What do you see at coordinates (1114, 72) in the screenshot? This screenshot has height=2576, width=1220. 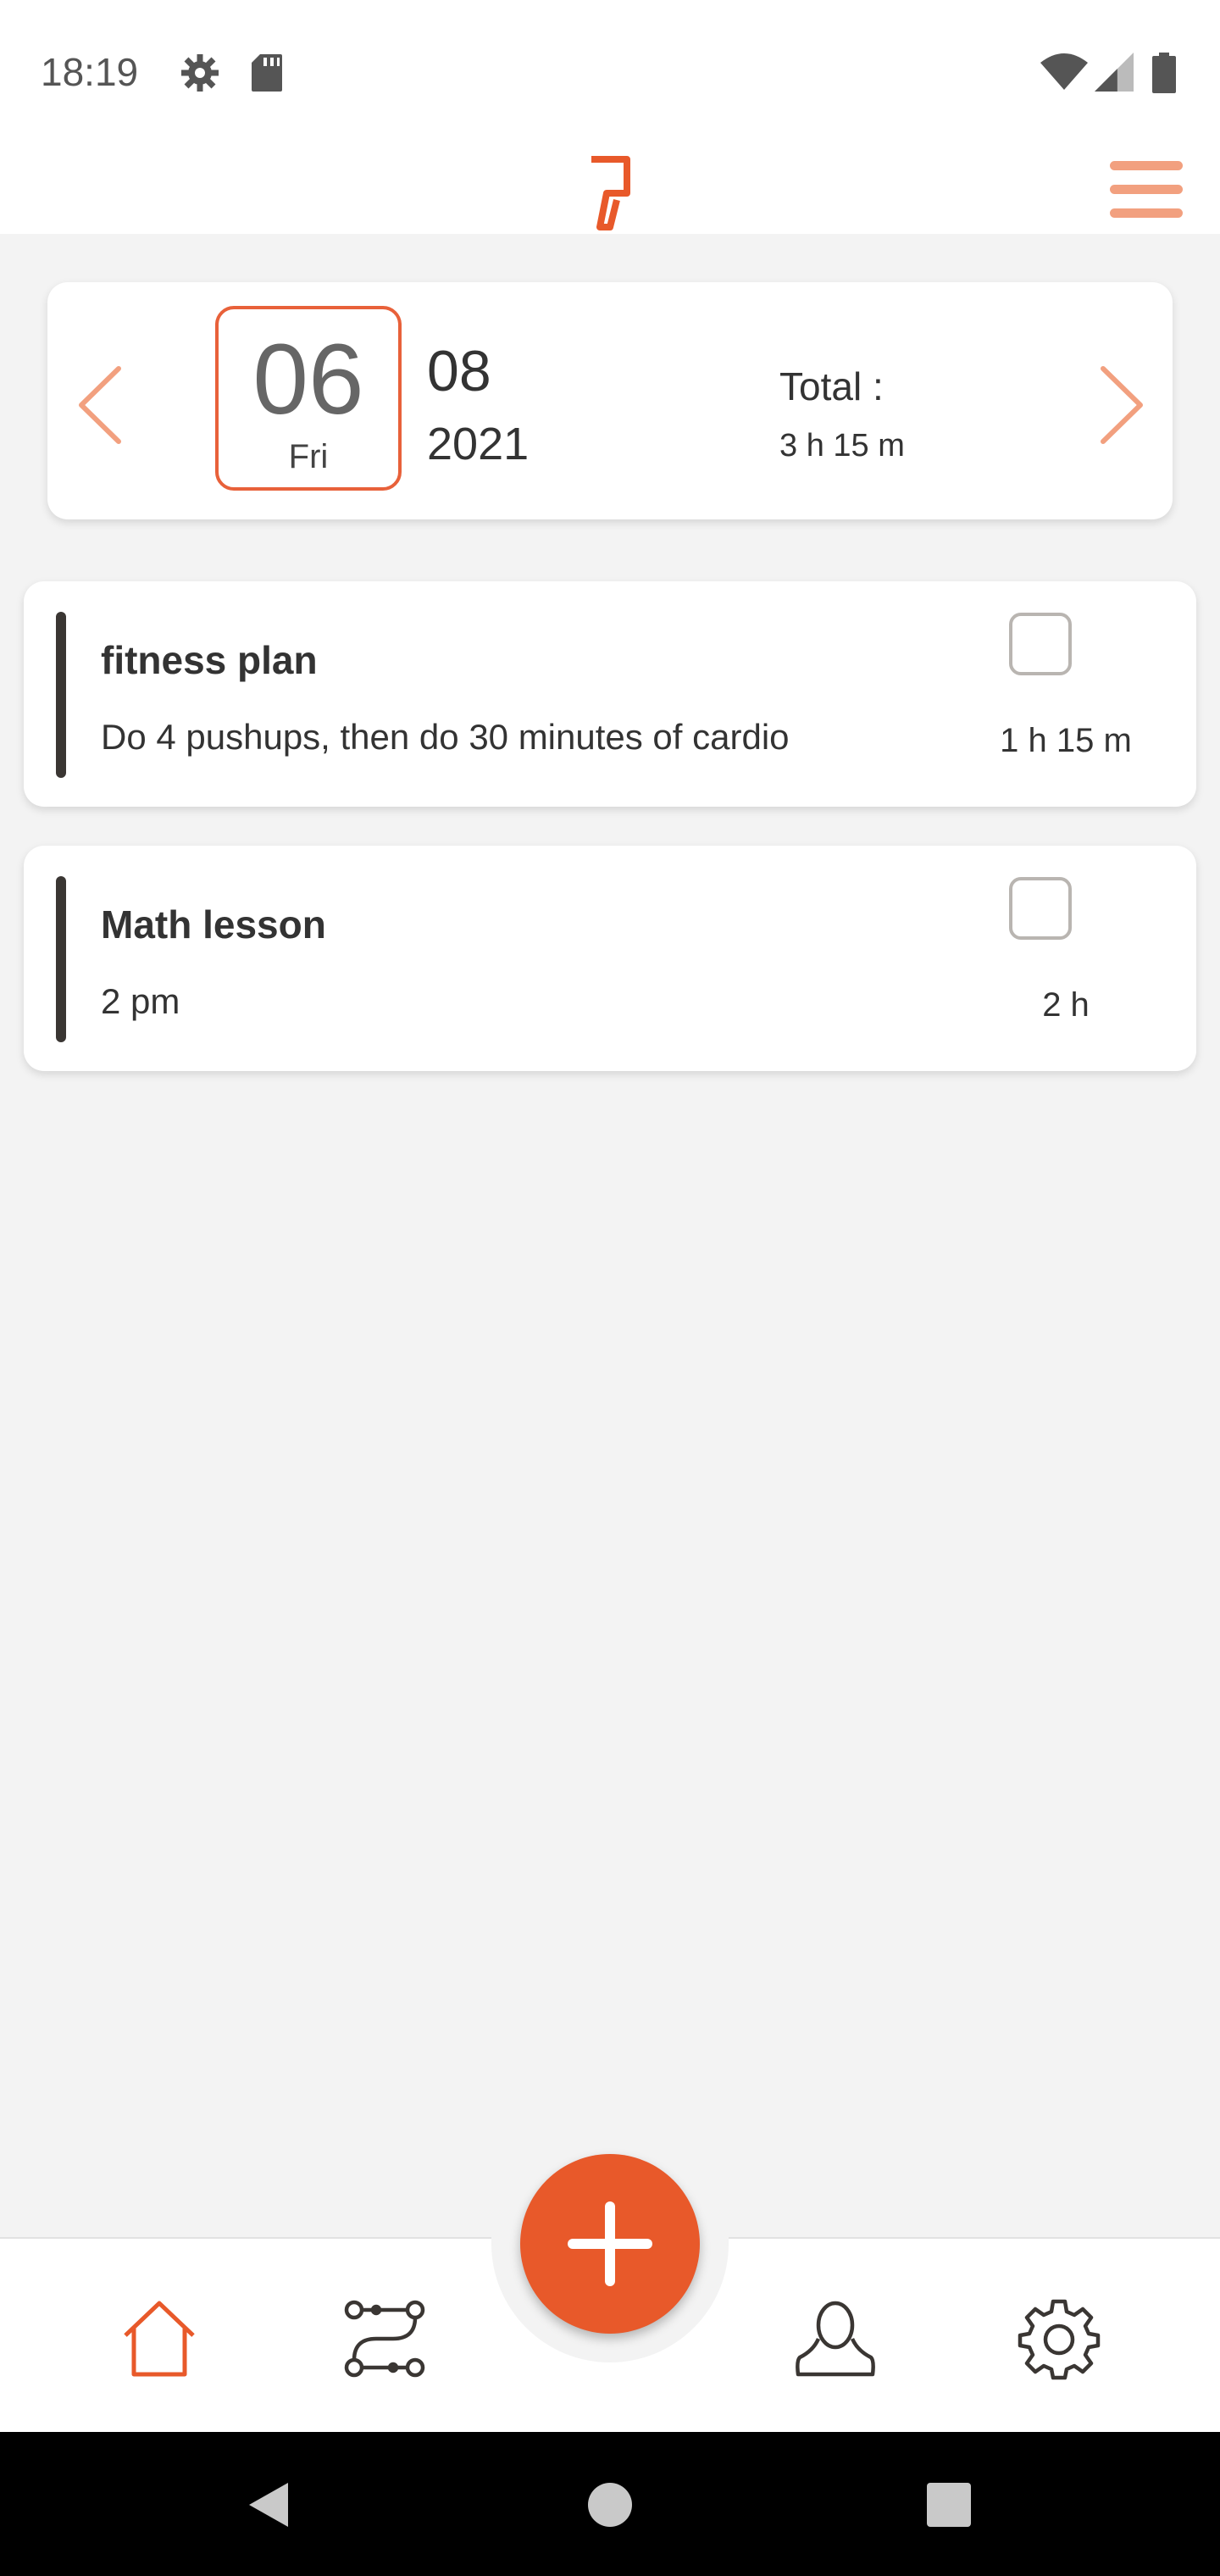 I see `signal-icon` at bounding box center [1114, 72].